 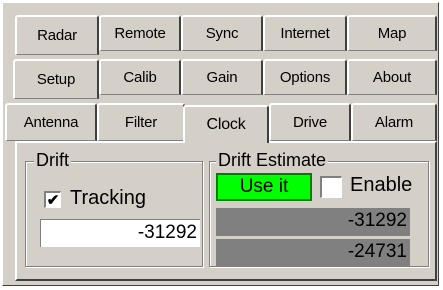 What do you see at coordinates (313, 222) in the screenshot?
I see `drift-estimate-value-1: -31292` at bounding box center [313, 222].